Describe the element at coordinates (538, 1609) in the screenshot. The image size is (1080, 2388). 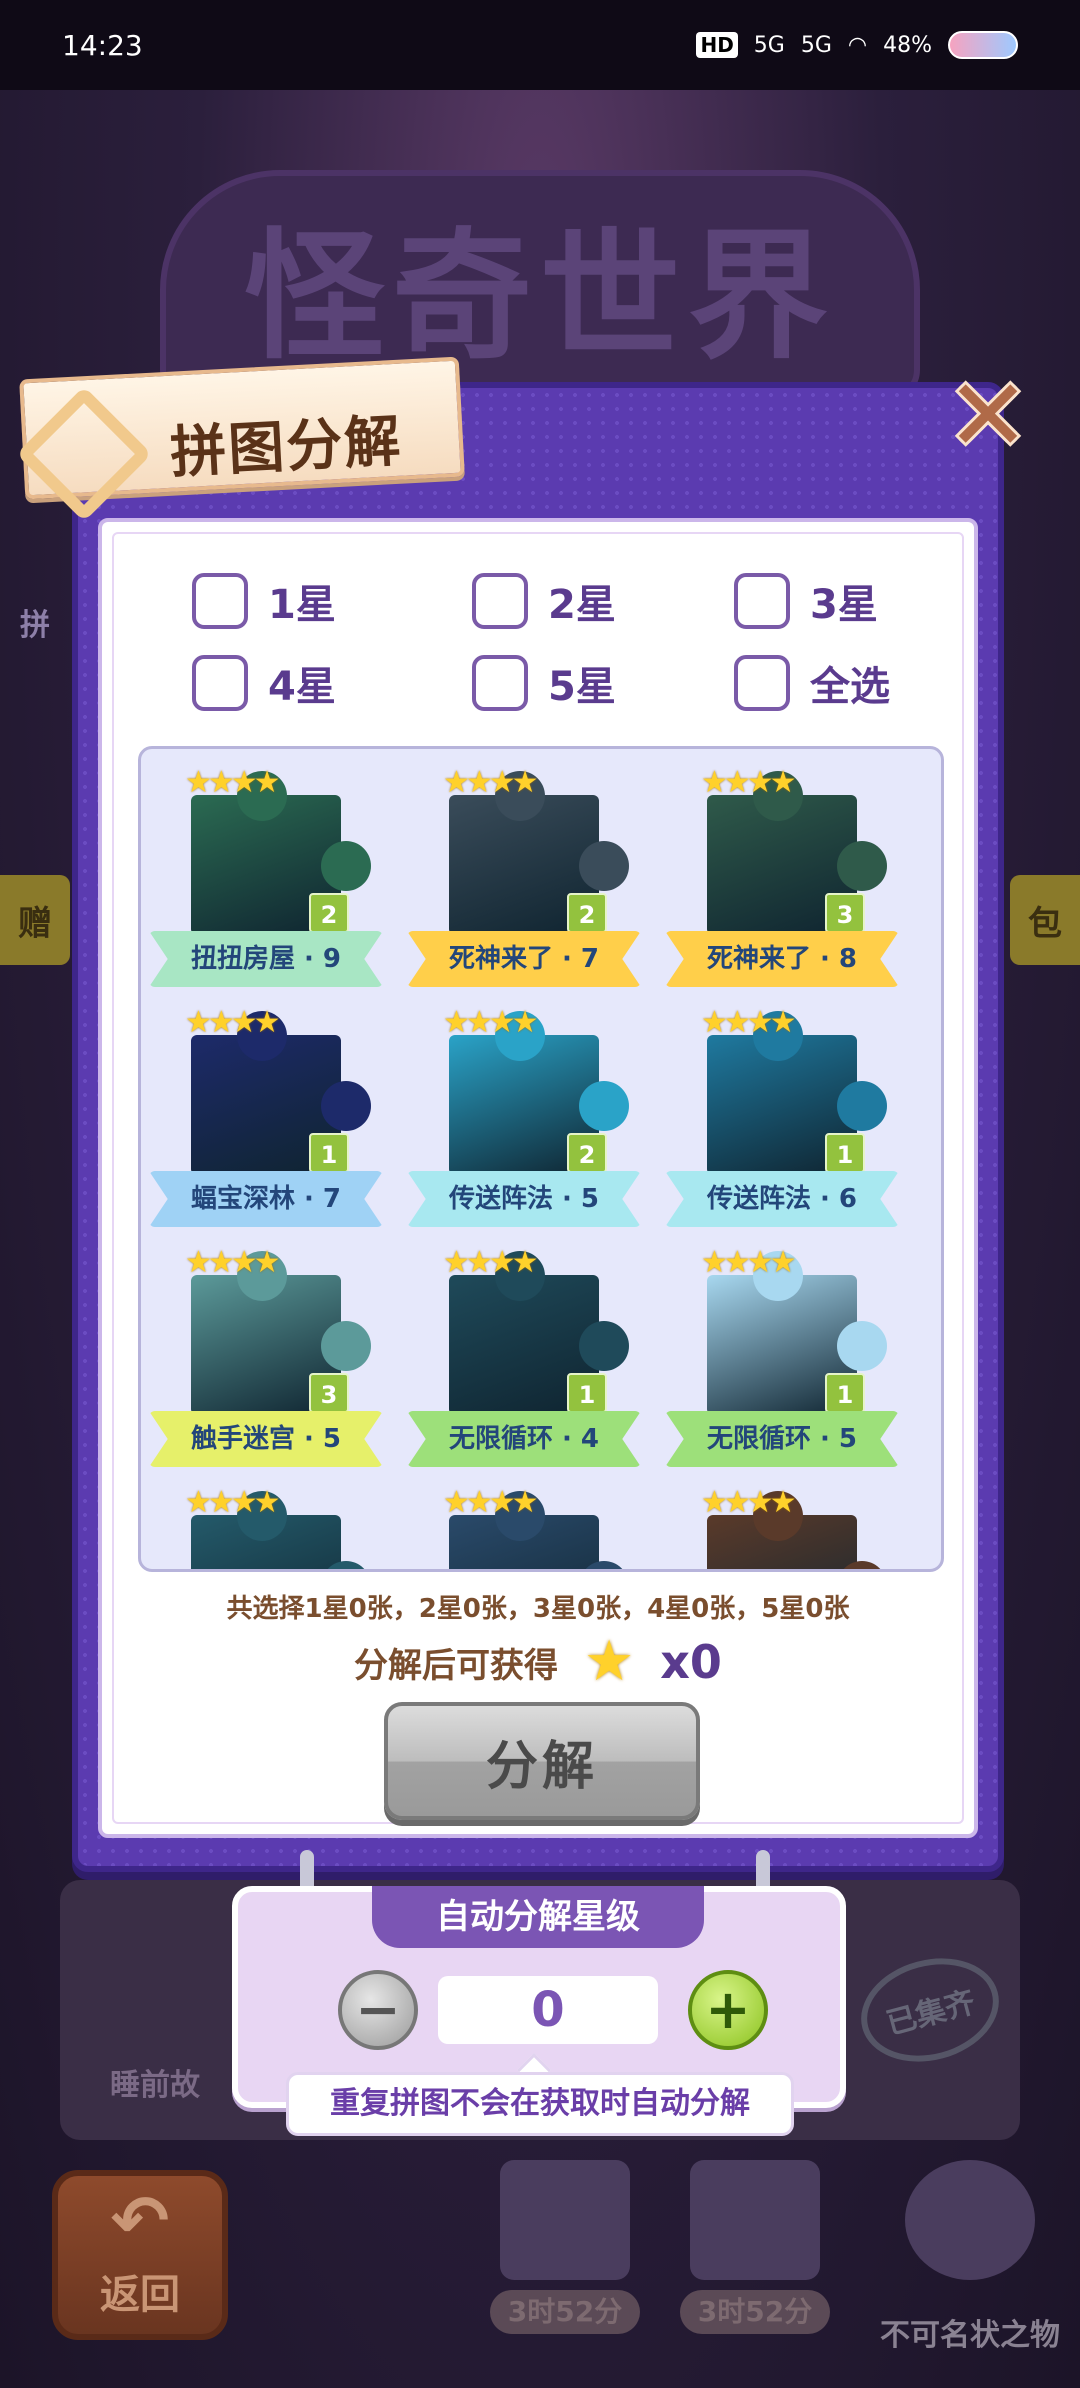
I see `selection-summary: 共选择1星0张，2星0张，3星0张，4星0张，5星0张` at that location.